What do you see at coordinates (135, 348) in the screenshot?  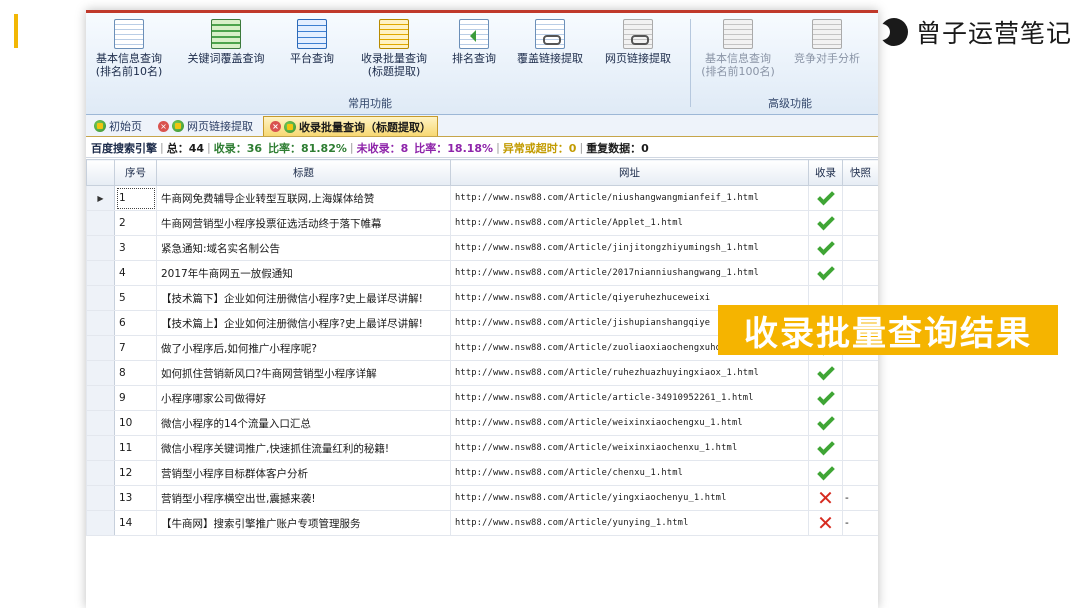 I see `cell-seq: 7` at bounding box center [135, 348].